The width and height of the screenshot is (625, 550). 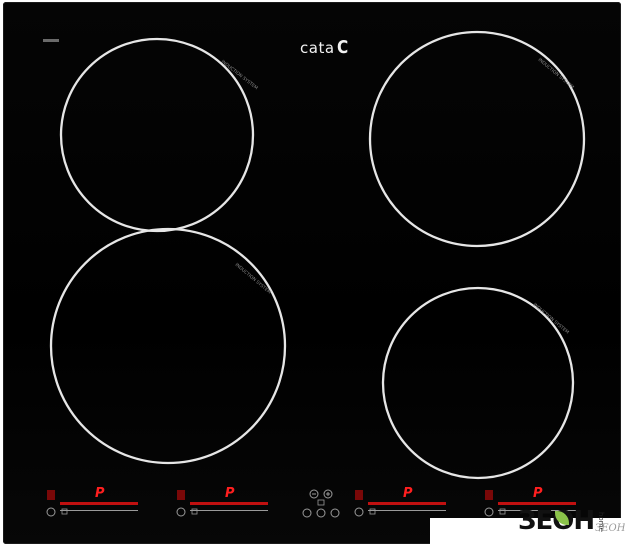 I want to click on timer-icon, so click(x=321, y=502).